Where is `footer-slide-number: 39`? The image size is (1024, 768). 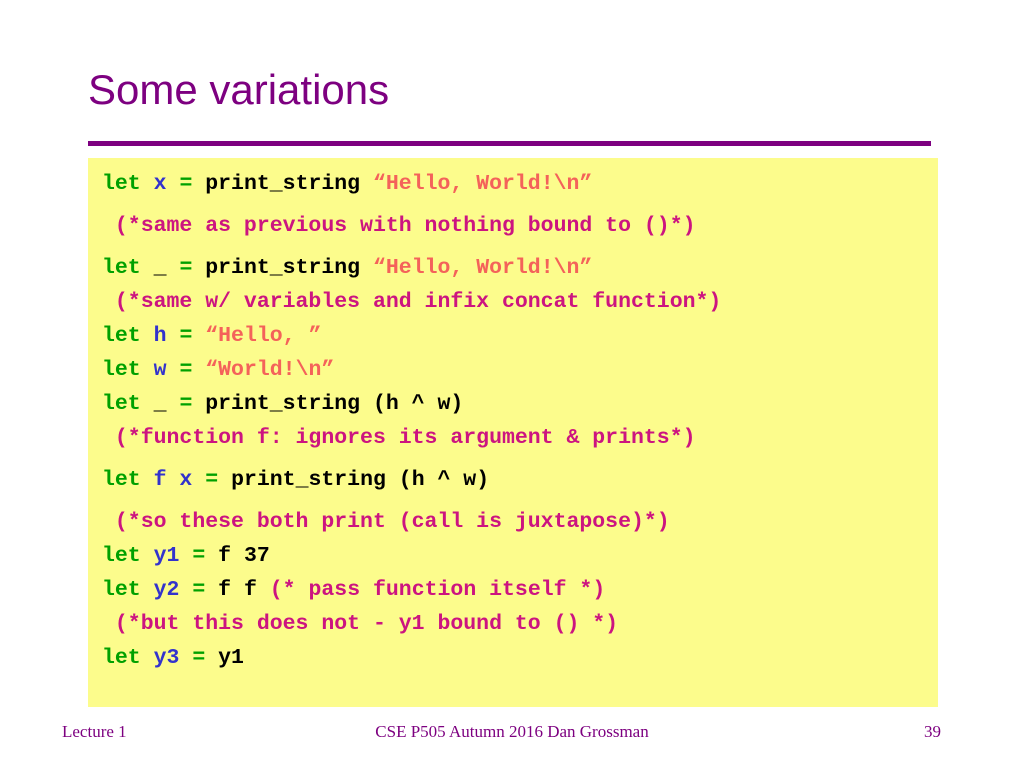
footer-slide-number: 39 is located at coordinates (932, 731).